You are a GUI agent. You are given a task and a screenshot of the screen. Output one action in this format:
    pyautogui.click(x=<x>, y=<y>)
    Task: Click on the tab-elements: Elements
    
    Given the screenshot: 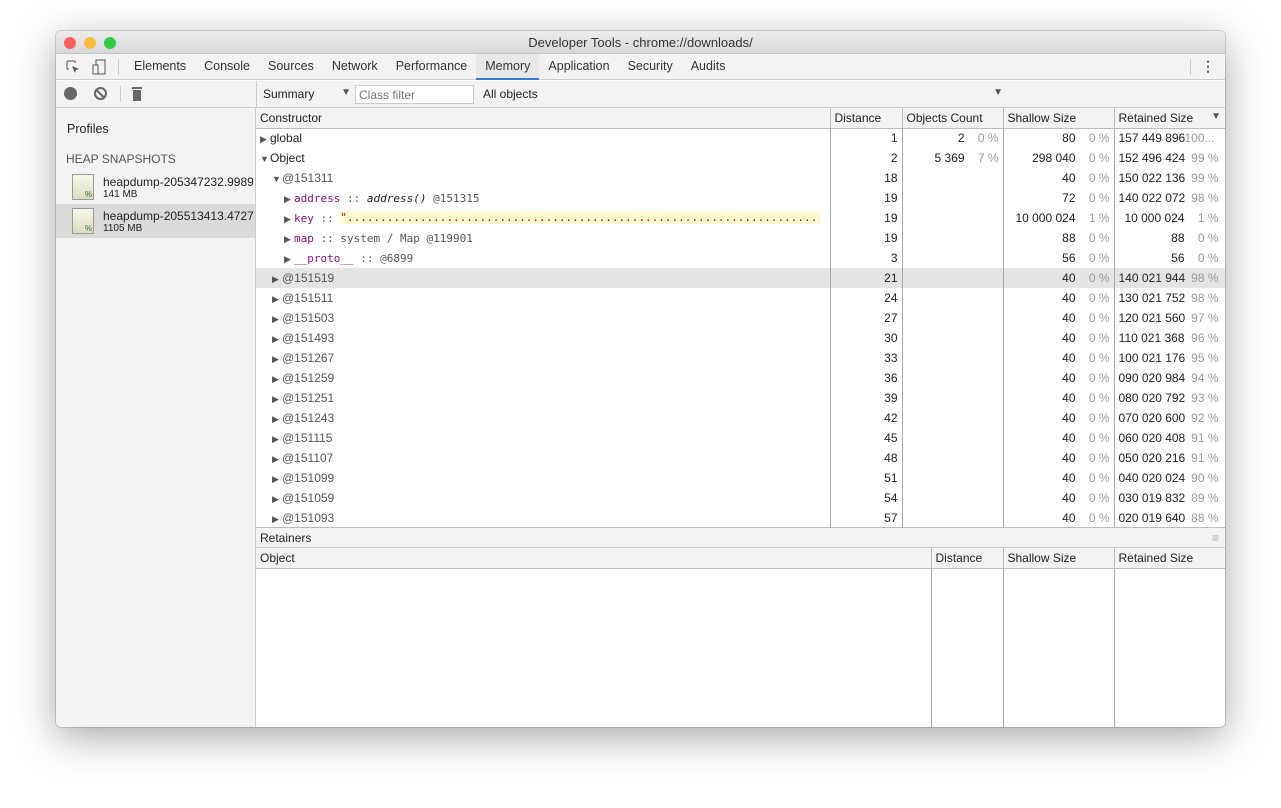 What is the action you would take?
    pyautogui.click(x=160, y=67)
    